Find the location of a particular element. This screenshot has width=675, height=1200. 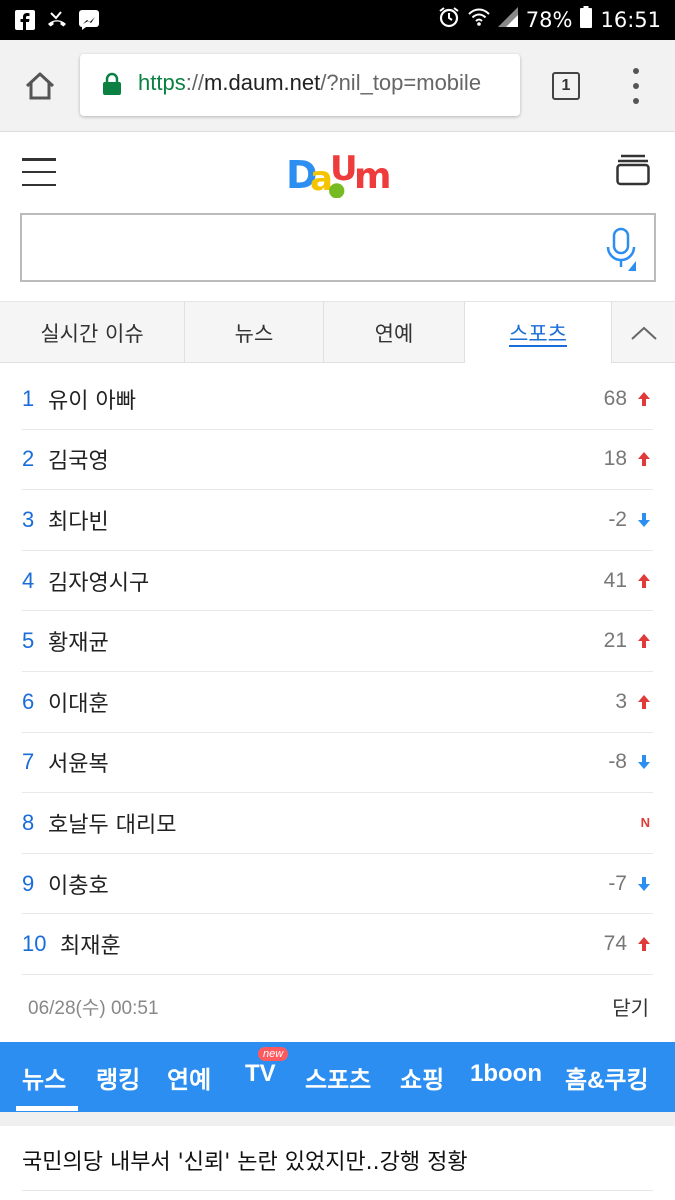

browser-toolbar: https://m.daum.net/?nil_top=mobile 1 is located at coordinates (337, 86).